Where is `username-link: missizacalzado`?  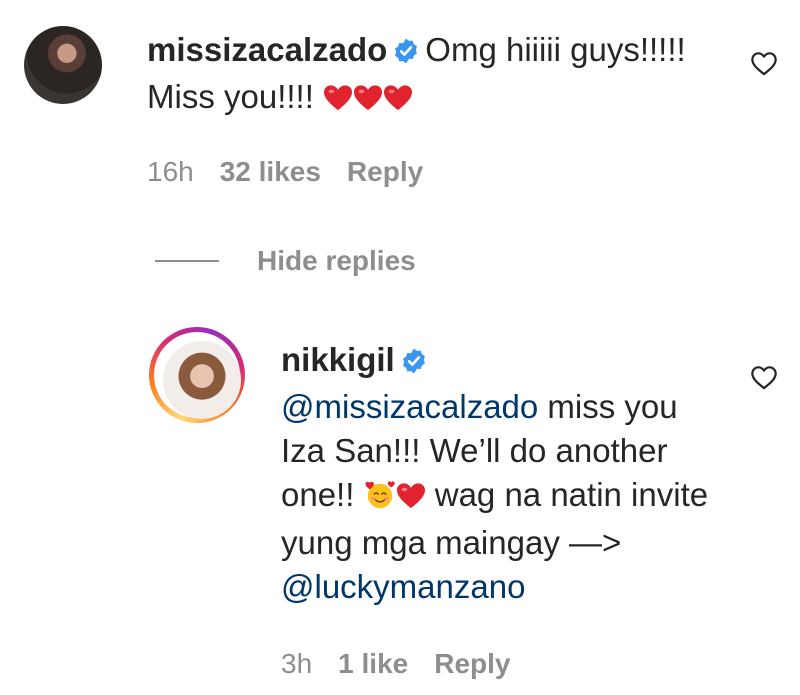
username-link: missizacalzado is located at coordinates (267, 49).